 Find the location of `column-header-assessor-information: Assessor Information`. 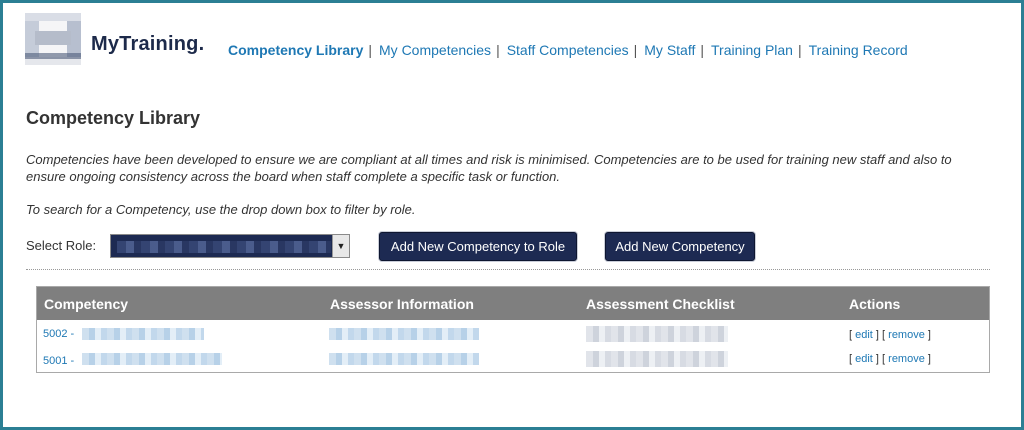

column-header-assessor-information: Assessor Information is located at coordinates (402, 304).